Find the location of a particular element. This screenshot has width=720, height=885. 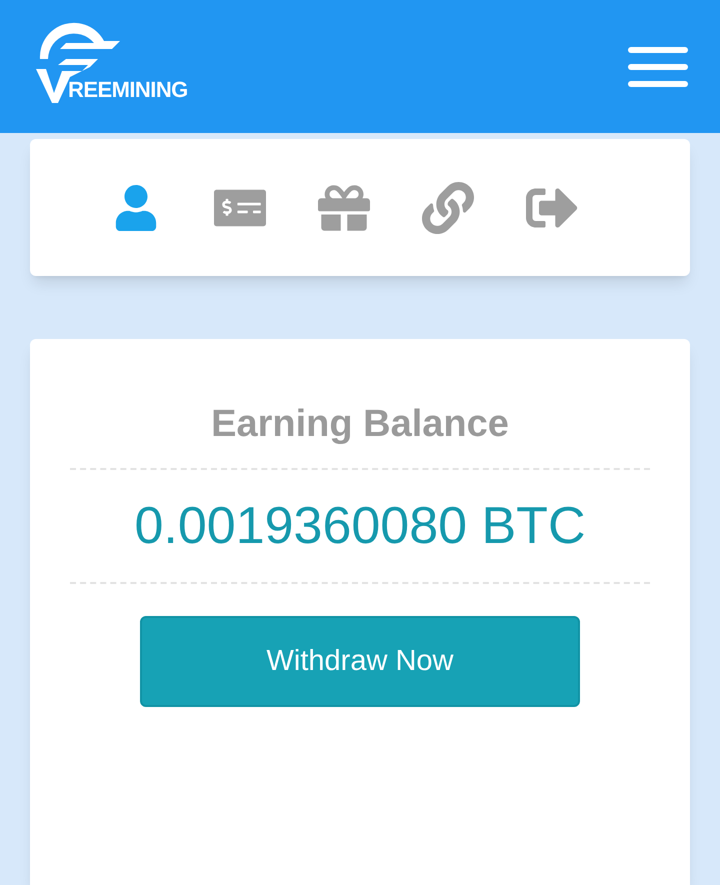

card-title: Earning Balance is located at coordinates (360, 426).